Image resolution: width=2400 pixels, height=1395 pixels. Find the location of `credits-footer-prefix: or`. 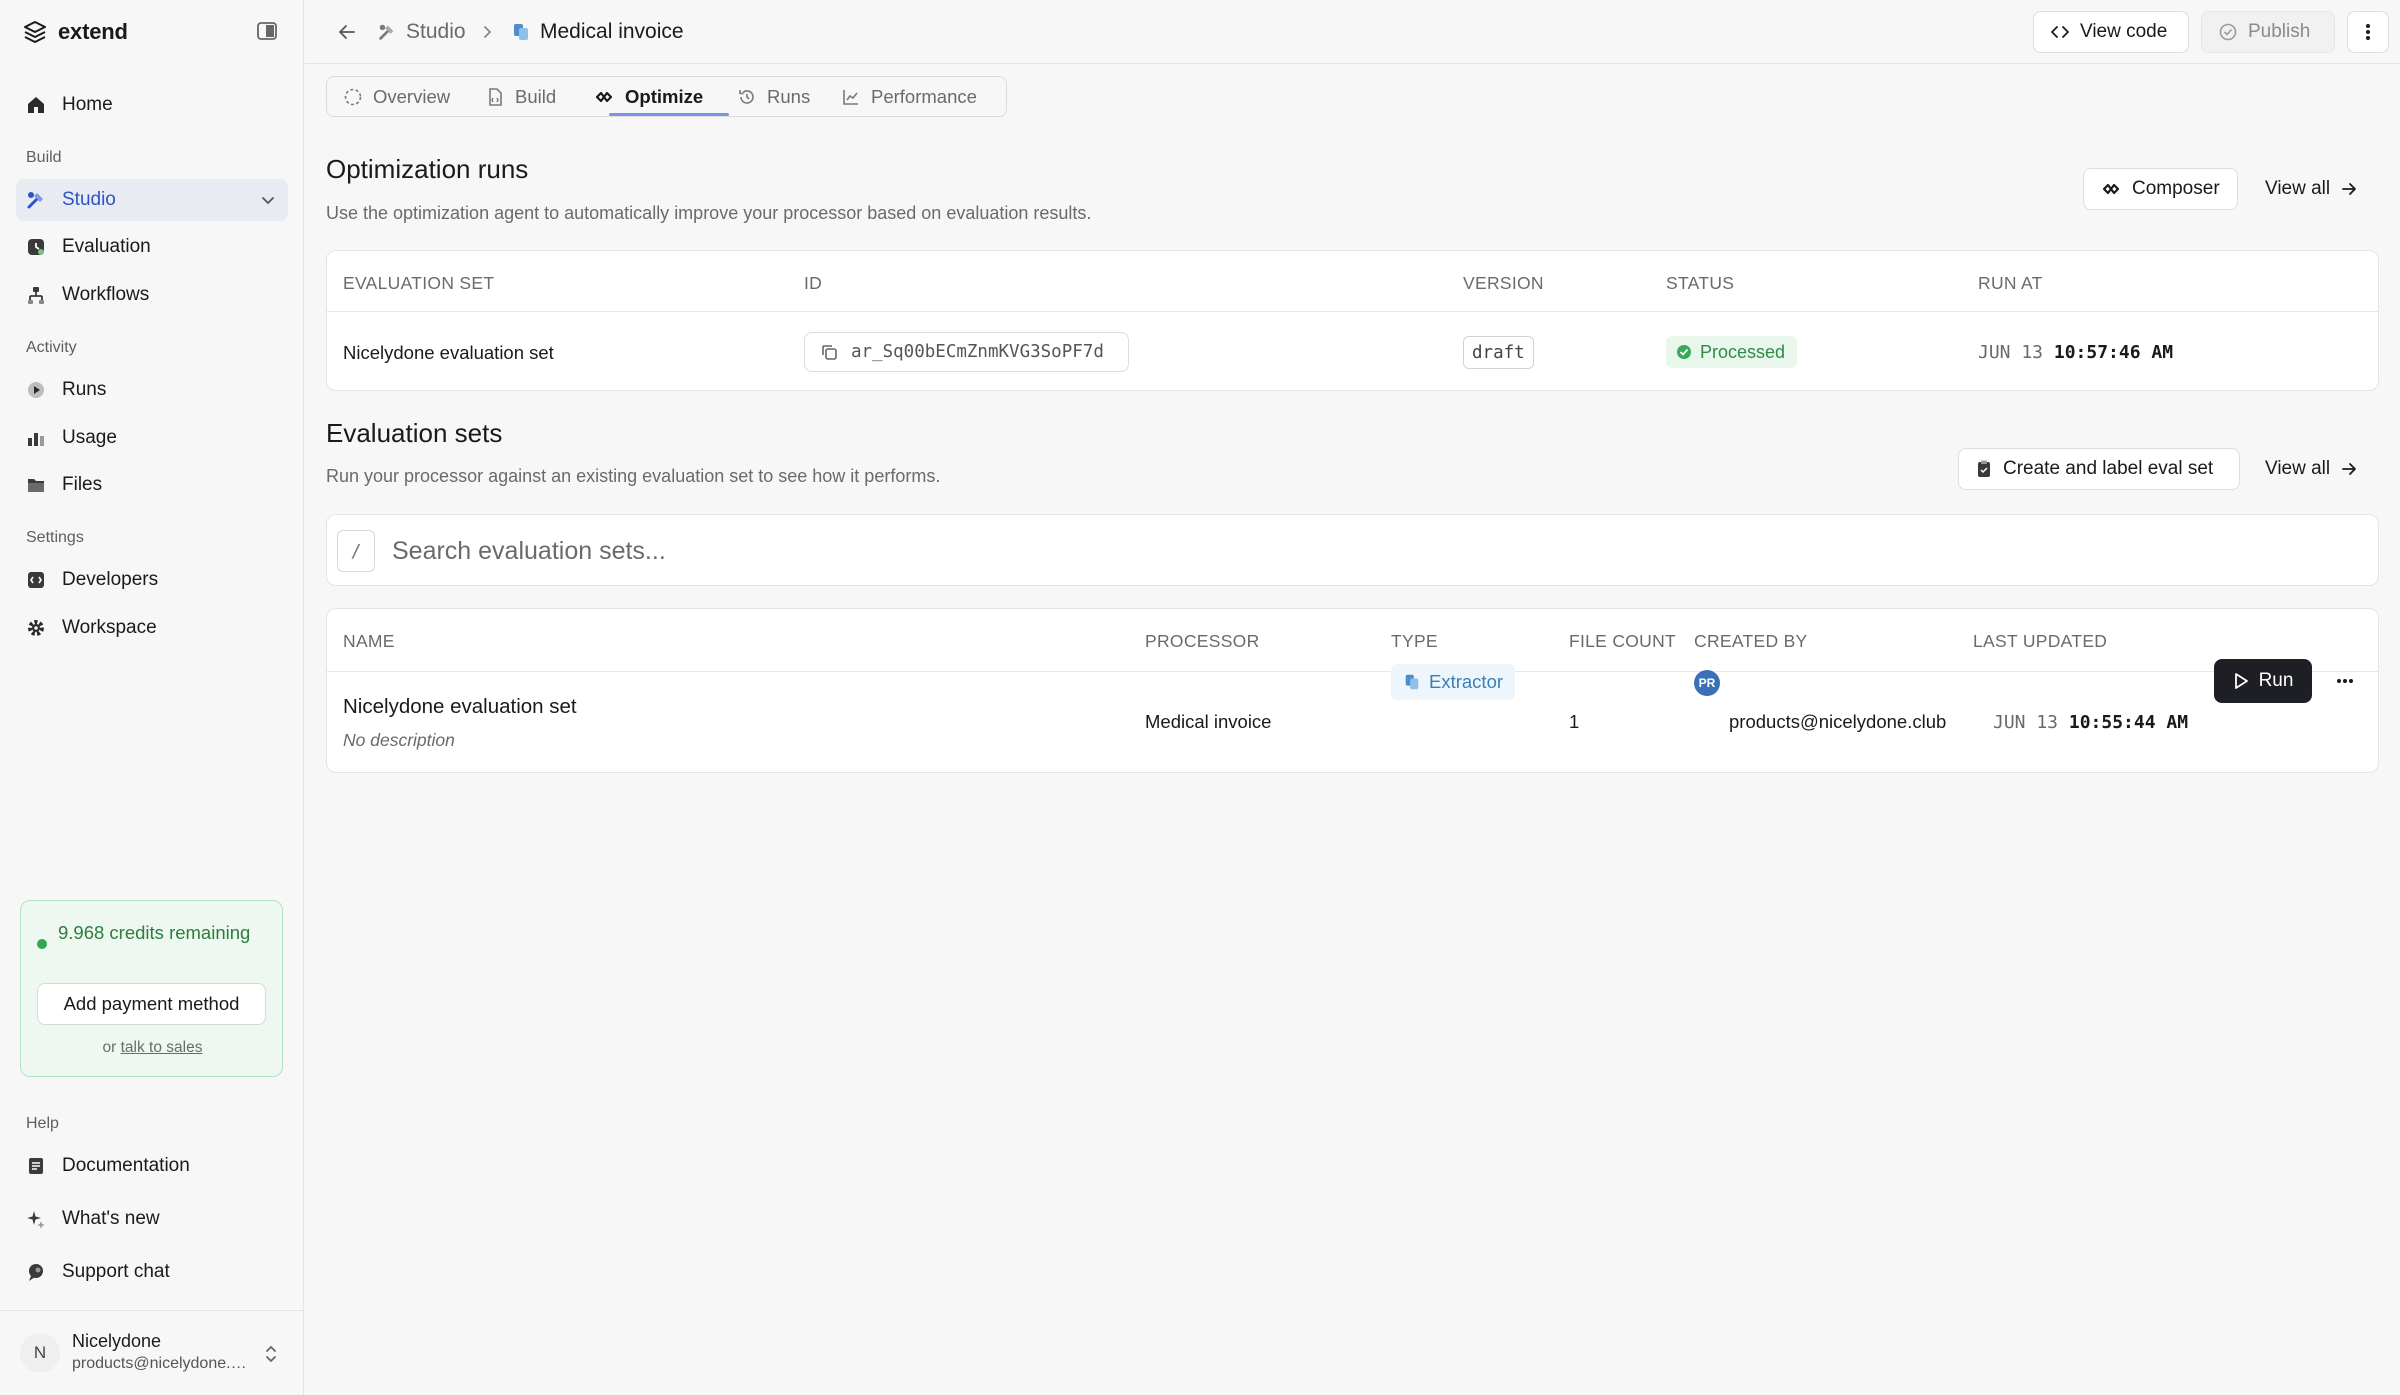

credits-footer-prefix: or is located at coordinates (109, 1047).